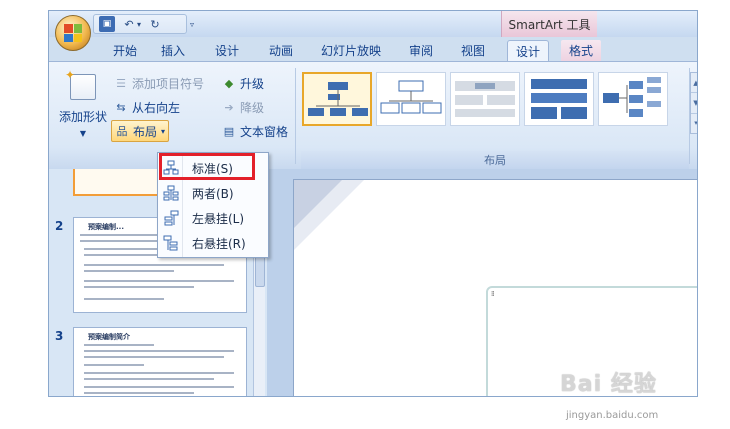 The image size is (730, 429). Describe the element at coordinates (329, 215) in the screenshot. I see `slide-decoration` at that location.